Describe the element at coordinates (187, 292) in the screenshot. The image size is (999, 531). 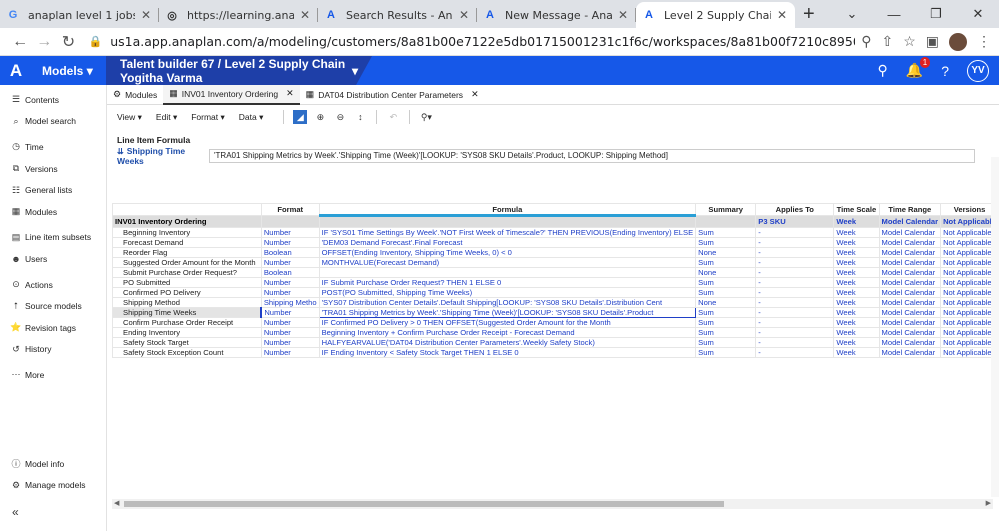
I see `cell-name: Confirmed PO Delivery` at that location.